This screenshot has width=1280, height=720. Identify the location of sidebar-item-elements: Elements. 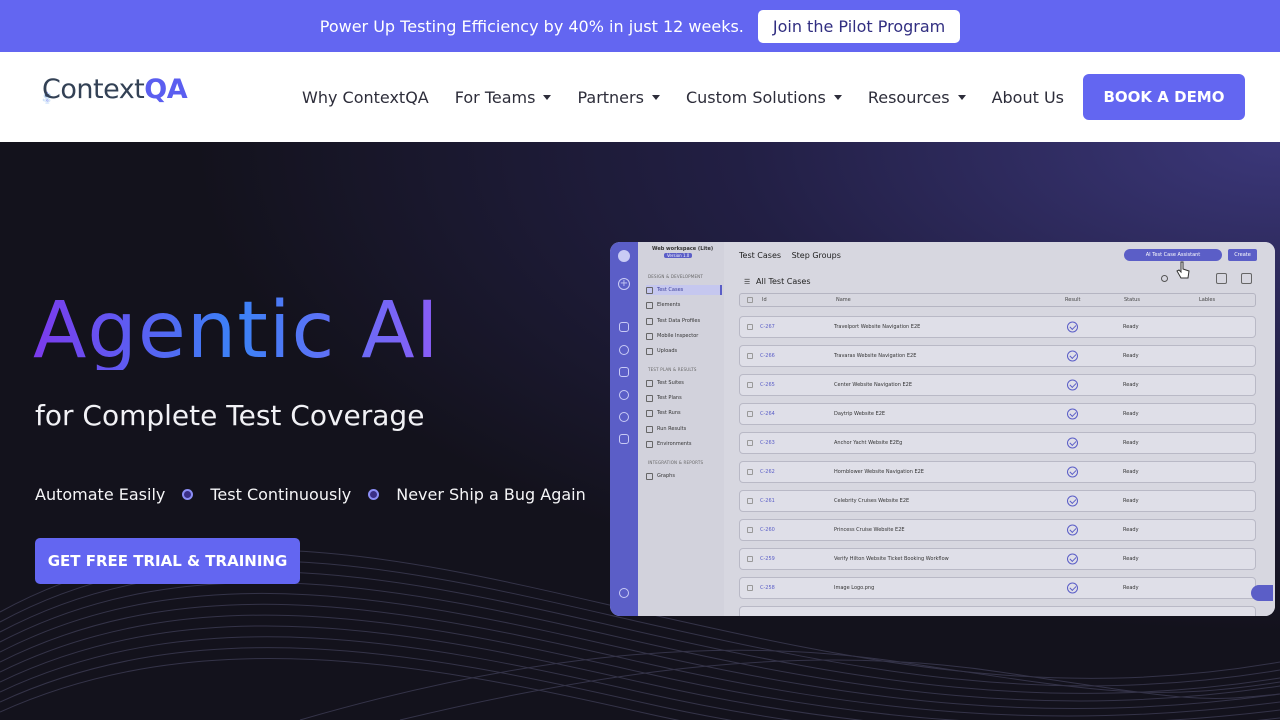
(684, 305).